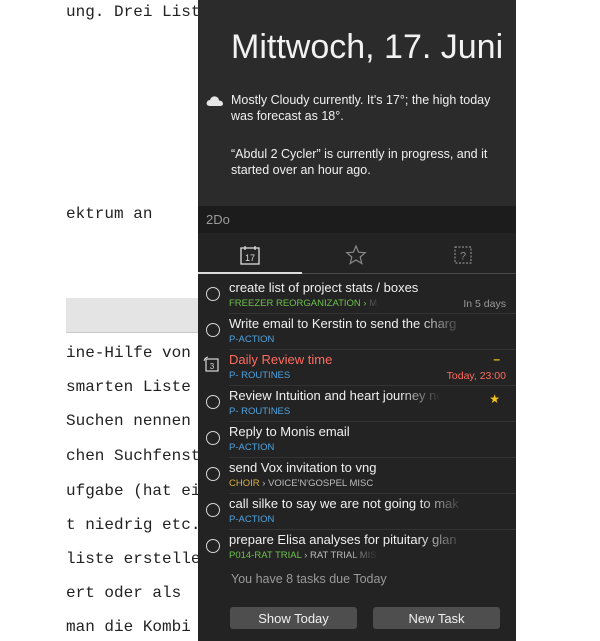  What do you see at coordinates (484, 304) in the screenshot?
I see `task-due: In 5 days` at bounding box center [484, 304].